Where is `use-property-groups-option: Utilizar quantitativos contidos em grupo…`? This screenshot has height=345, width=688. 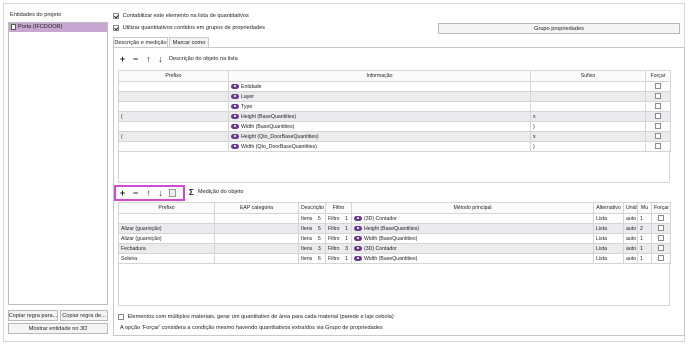
use-property-groups-option: Utilizar quantitativos contidos em grupo… is located at coordinates (189, 28).